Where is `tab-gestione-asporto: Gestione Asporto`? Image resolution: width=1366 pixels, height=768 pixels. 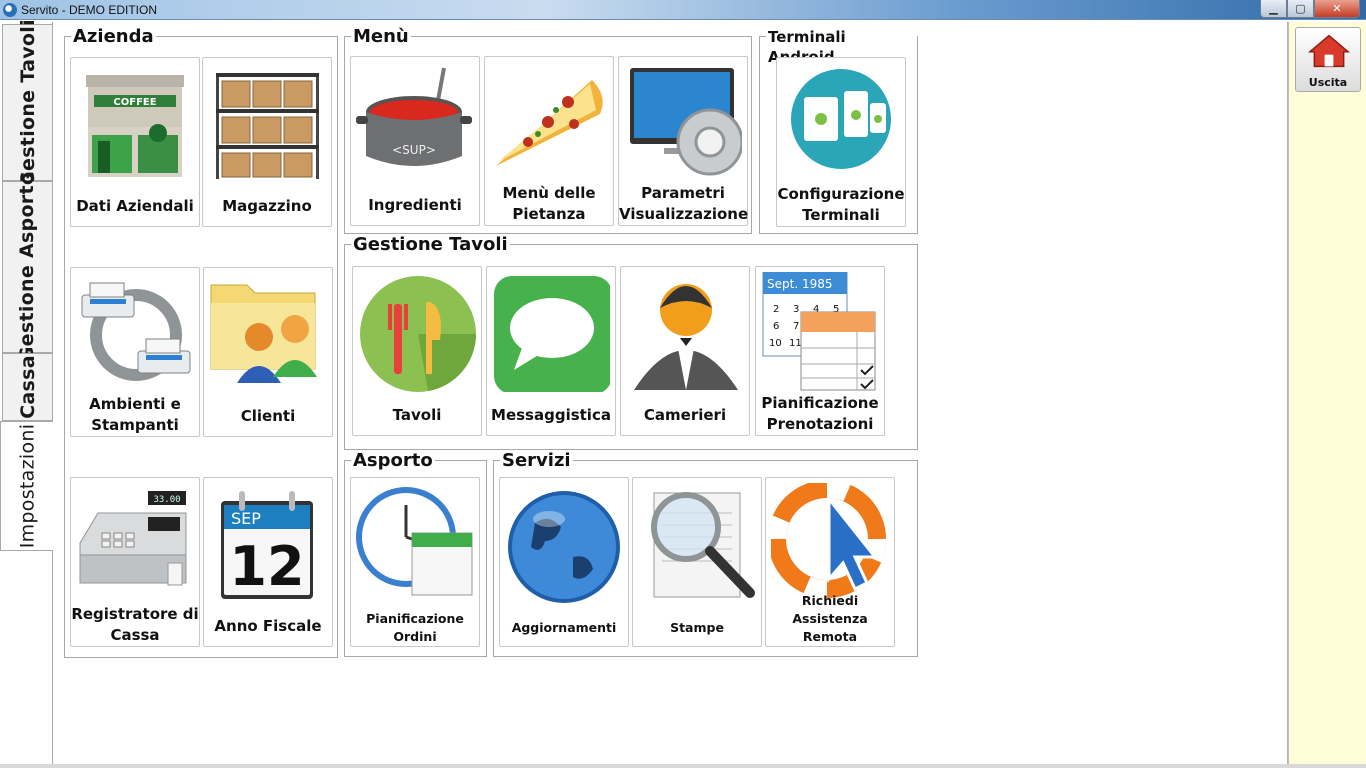
tab-gestione-asporto: Gestione Asporto is located at coordinates (27, 267).